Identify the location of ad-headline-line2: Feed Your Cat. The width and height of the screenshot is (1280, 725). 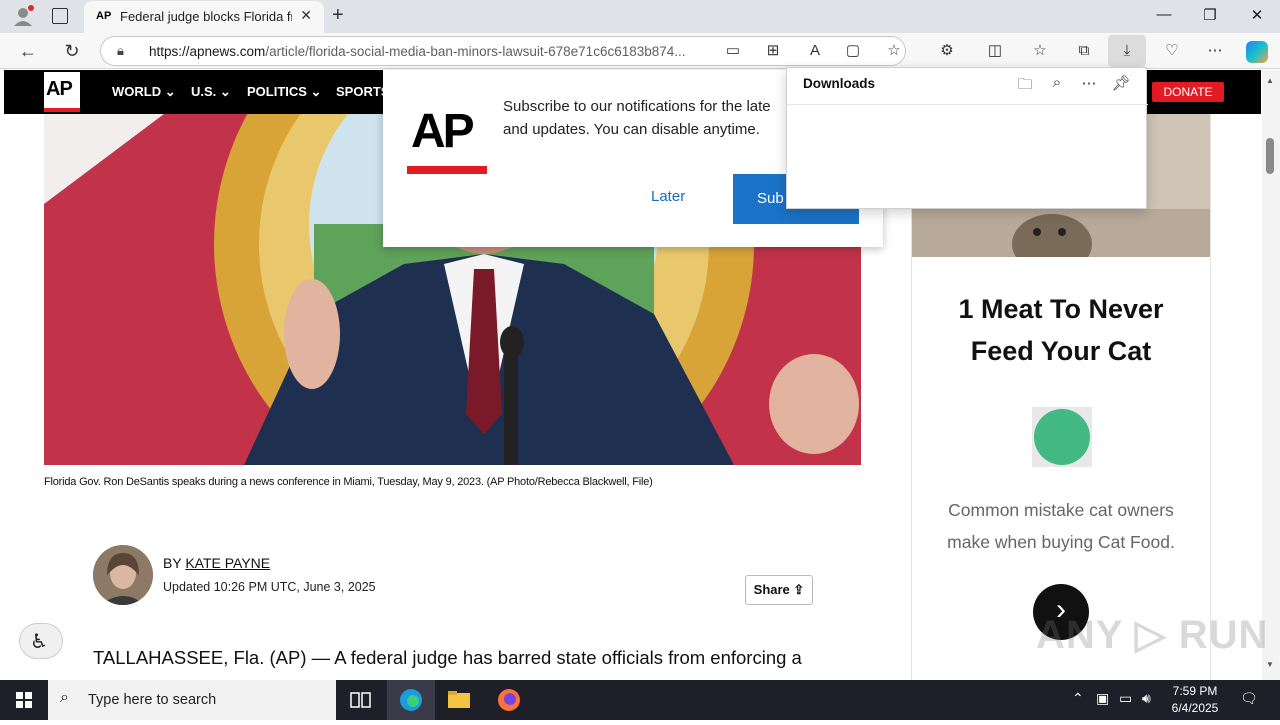
(1061, 351).